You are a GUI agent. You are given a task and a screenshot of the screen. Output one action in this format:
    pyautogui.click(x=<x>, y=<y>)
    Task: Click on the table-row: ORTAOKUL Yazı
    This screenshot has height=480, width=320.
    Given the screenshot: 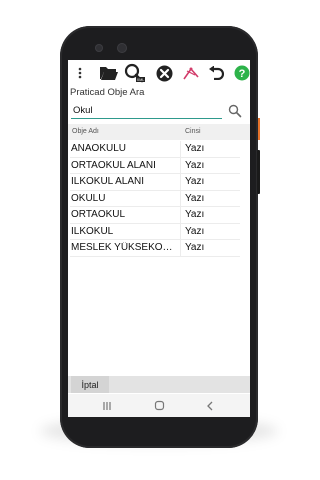 What is the action you would take?
    pyautogui.click(x=155, y=215)
    